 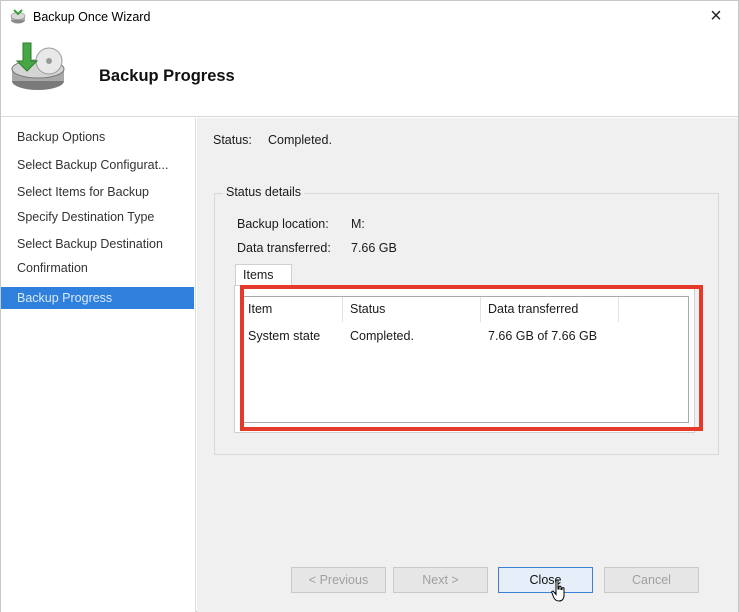 I want to click on table-cell-data-transferred: 7.66 GB of 7.66 GB, so click(x=543, y=336).